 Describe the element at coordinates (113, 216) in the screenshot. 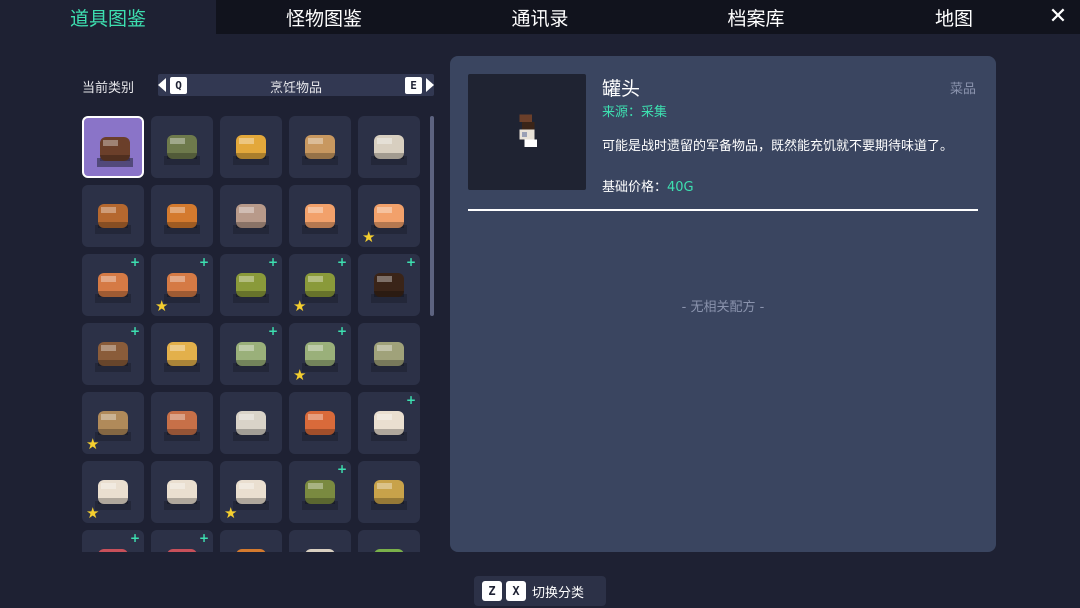

I see `item-slot-burger` at that location.